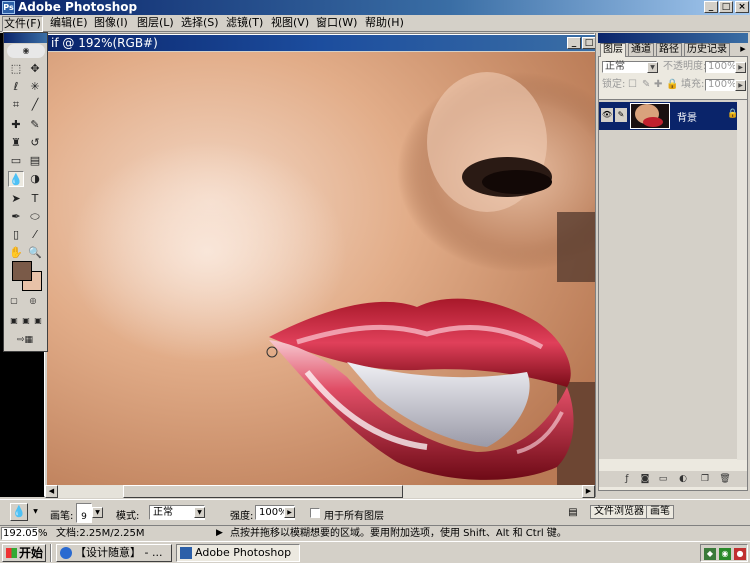 Image resolution: width=750 pixels, height=563 pixels. What do you see at coordinates (742, 280) in the screenshot?
I see `layers-vertical-scrollbar` at bounding box center [742, 280].